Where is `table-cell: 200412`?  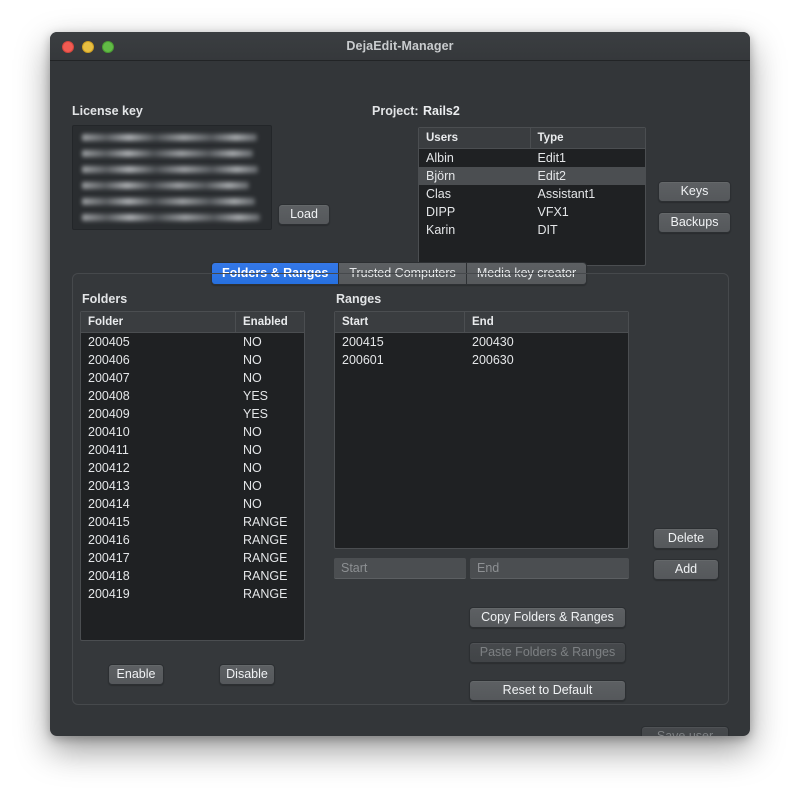
table-cell: 200412 is located at coordinates (109, 468).